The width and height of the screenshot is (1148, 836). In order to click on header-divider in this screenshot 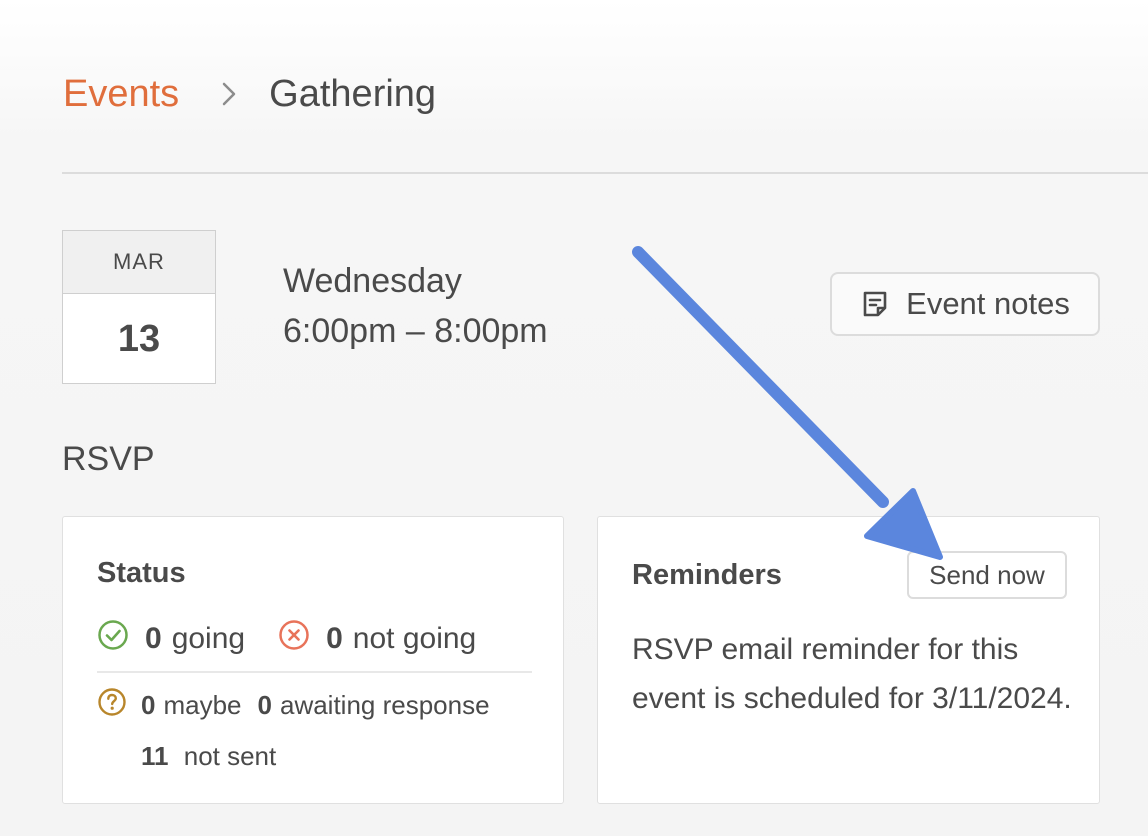, I will do `click(605, 173)`.